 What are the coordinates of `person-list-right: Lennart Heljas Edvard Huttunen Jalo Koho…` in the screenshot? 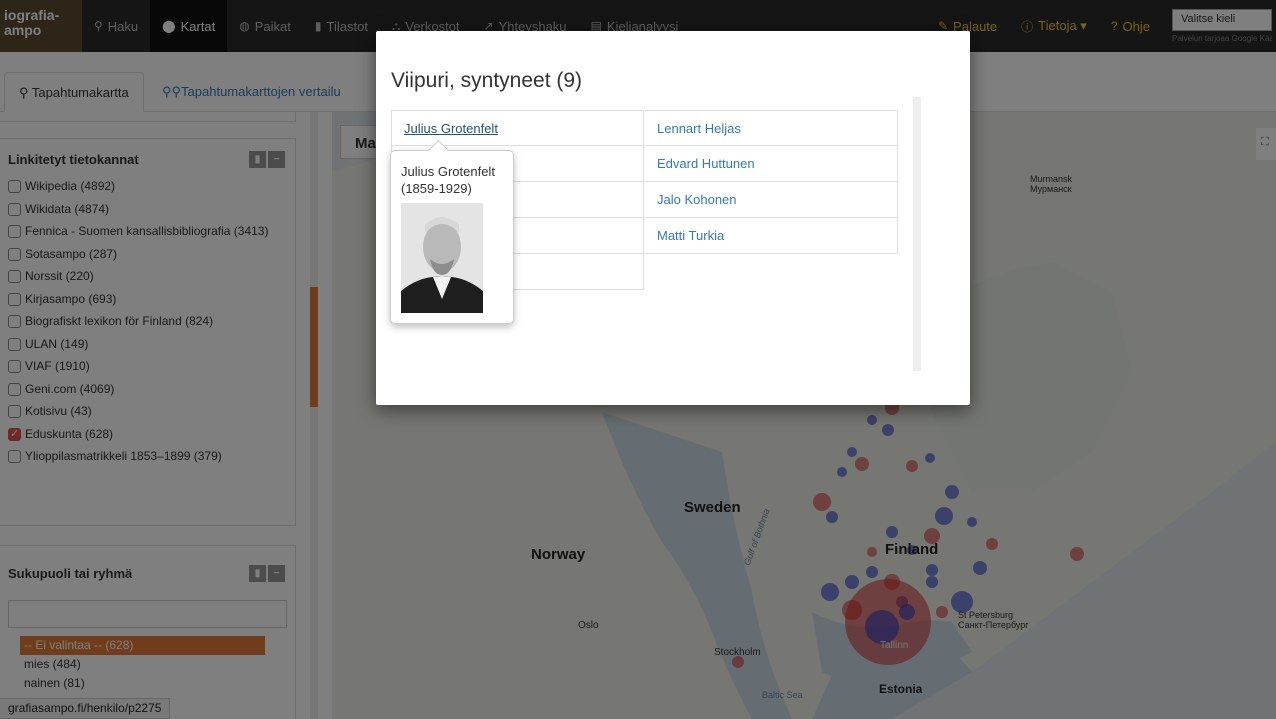 It's located at (771, 182).